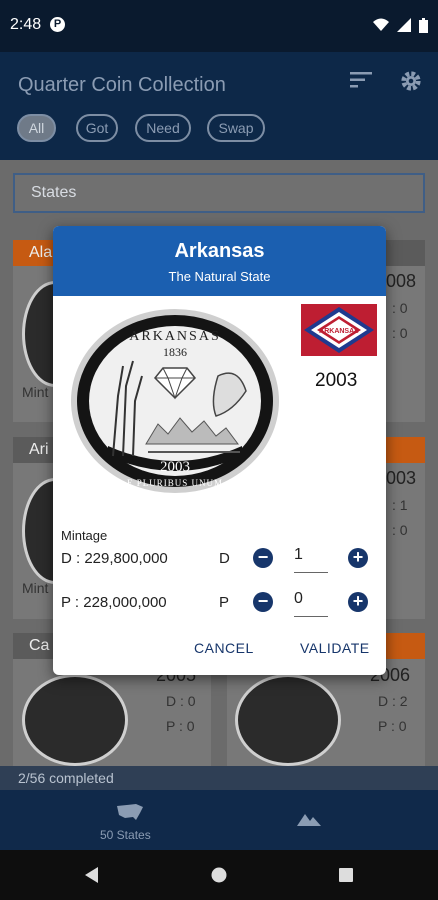  What do you see at coordinates (358, 558) in the screenshot?
I see `increment-d-button: +` at bounding box center [358, 558].